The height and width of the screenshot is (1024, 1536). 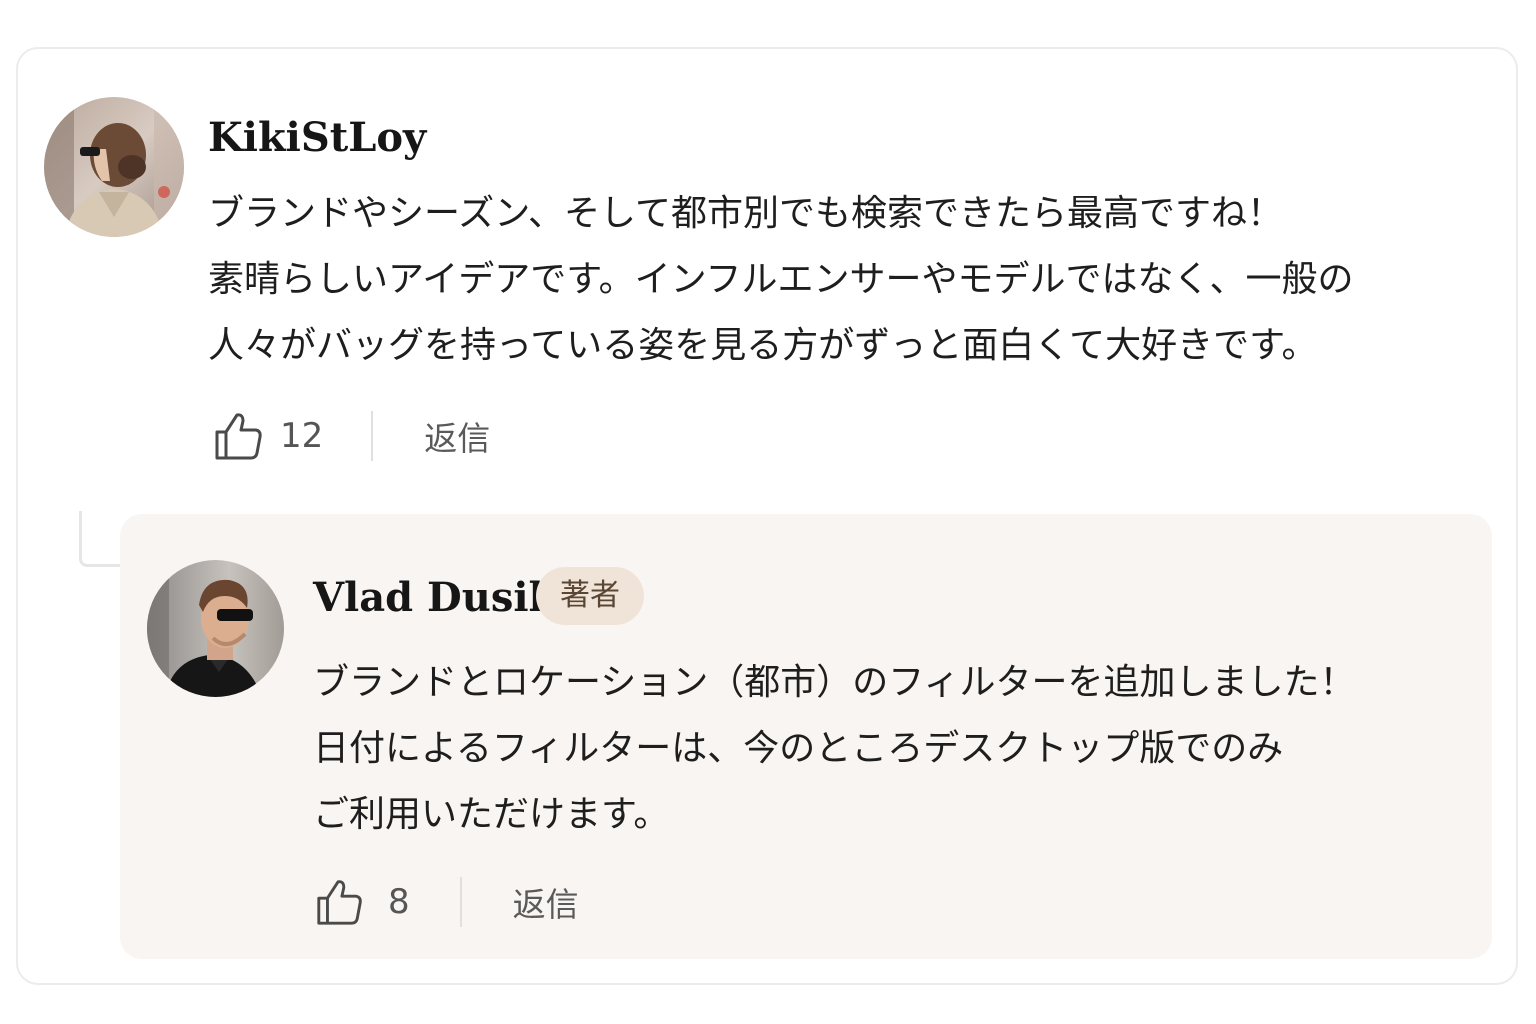 What do you see at coordinates (102, 539) in the screenshot?
I see `thread-connector` at bounding box center [102, 539].